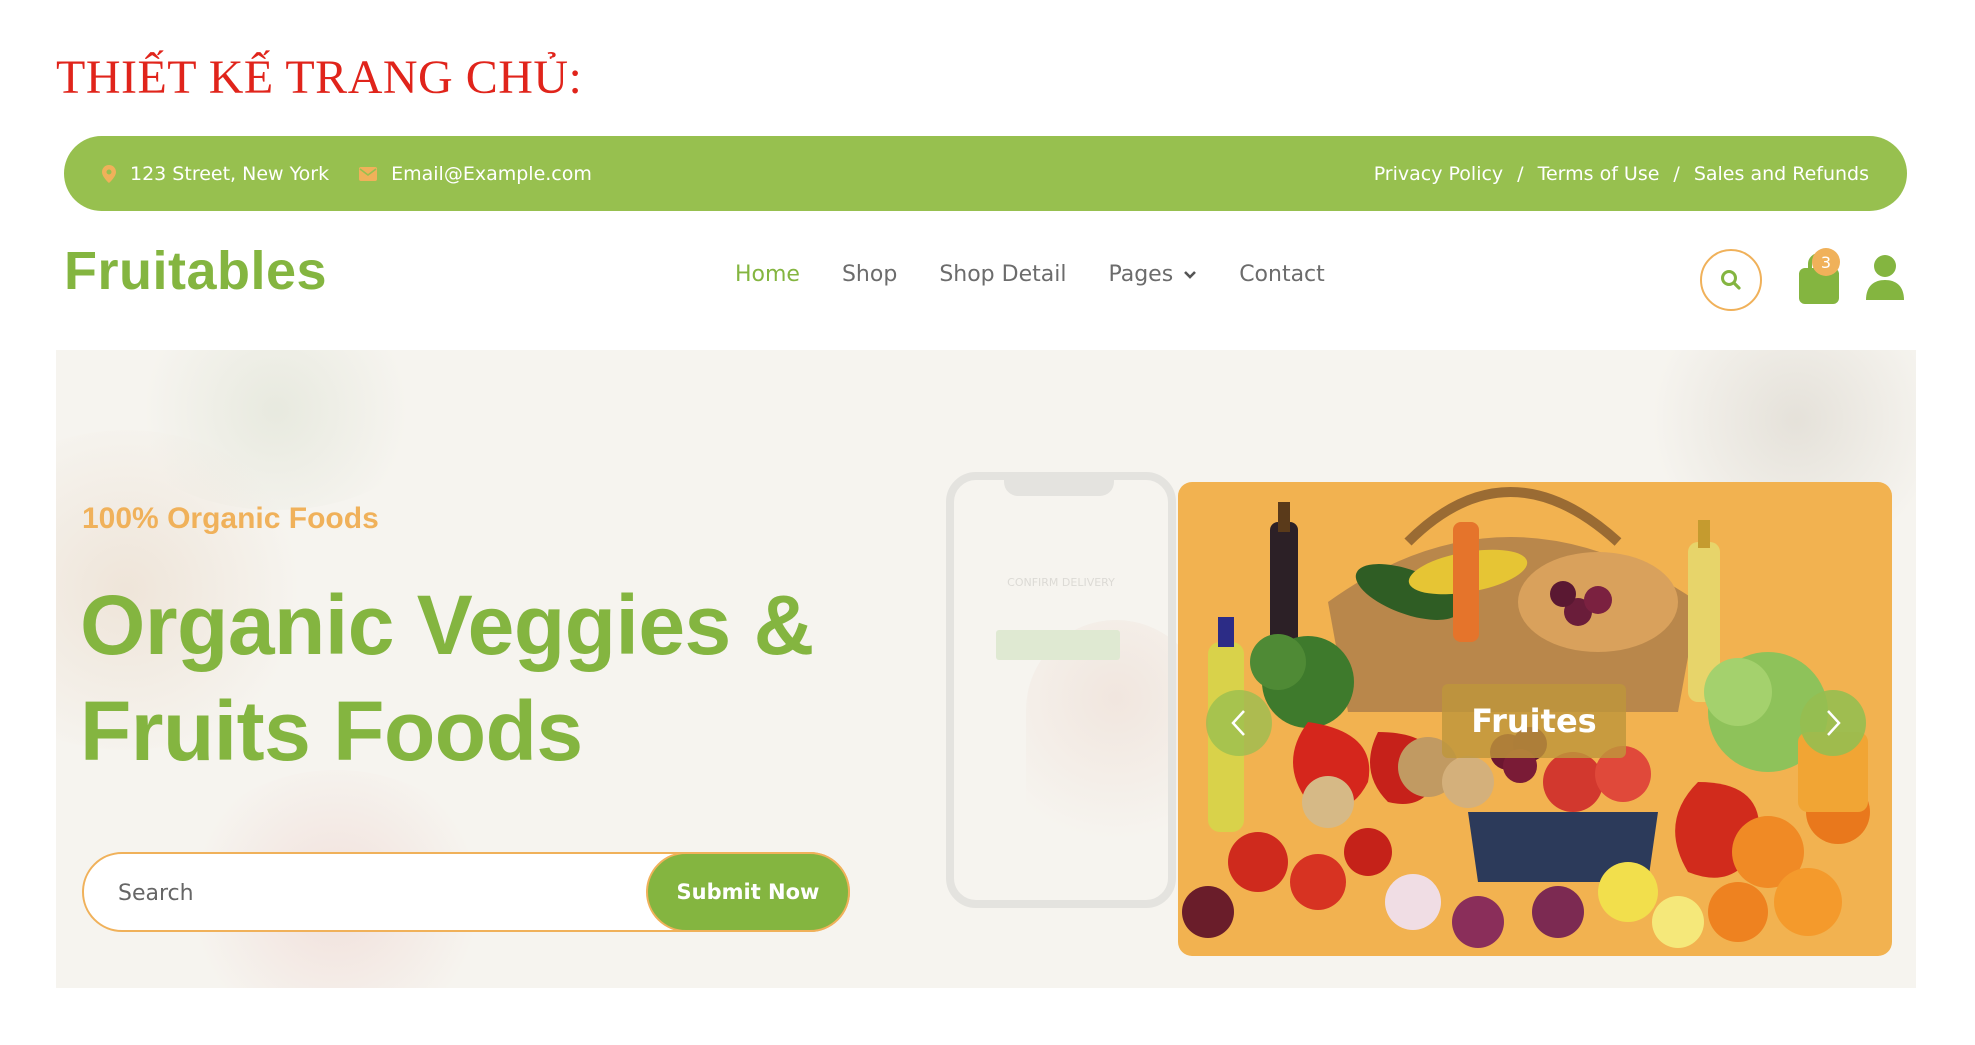 The width and height of the screenshot is (1975, 1045). I want to click on nav-item-shop-detail: Shop Detail, so click(1002, 274).